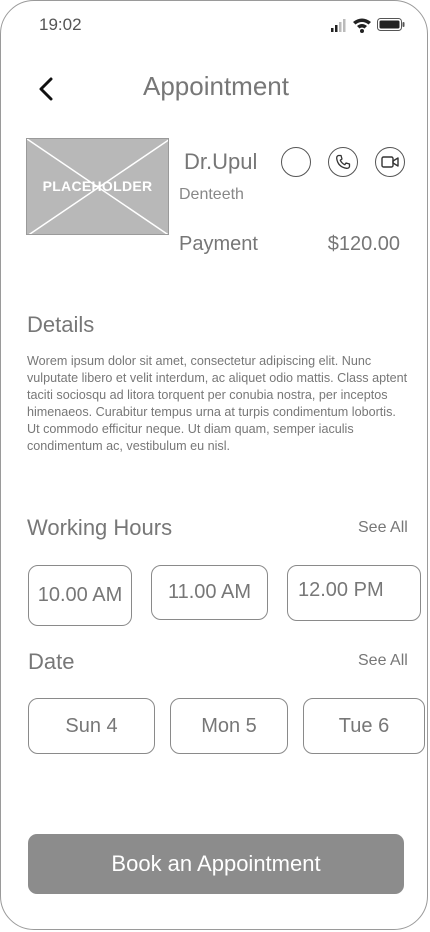 This screenshot has width=430, height=932. Describe the element at coordinates (216, 864) in the screenshot. I see `book-appointment-button: Book an Appointment` at that location.